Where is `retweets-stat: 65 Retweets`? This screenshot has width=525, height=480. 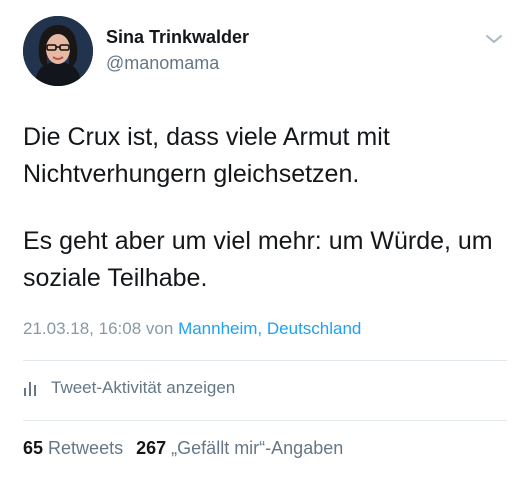 retweets-stat: 65 Retweets is located at coordinates (73, 448).